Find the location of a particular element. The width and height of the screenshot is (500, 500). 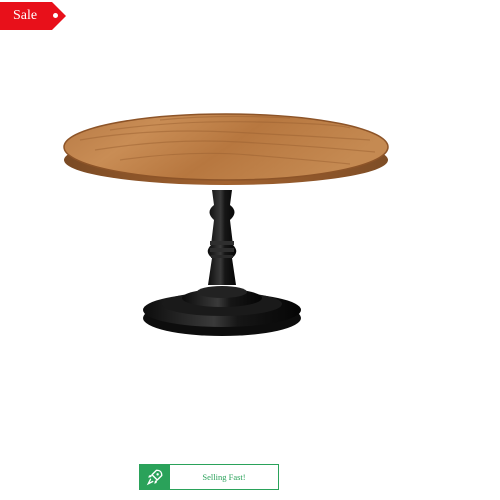

selling-fast-label: Selling Fast! is located at coordinates (224, 477).